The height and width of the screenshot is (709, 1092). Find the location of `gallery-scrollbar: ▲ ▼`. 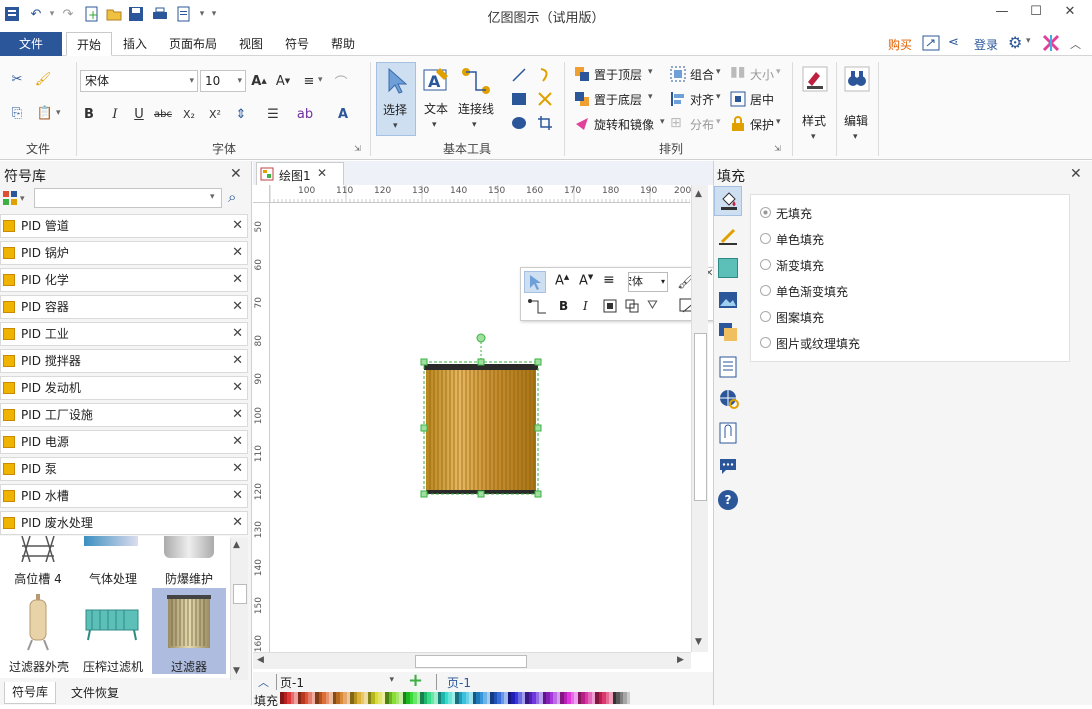

gallery-scrollbar: ▲ ▼ is located at coordinates (239, 609).